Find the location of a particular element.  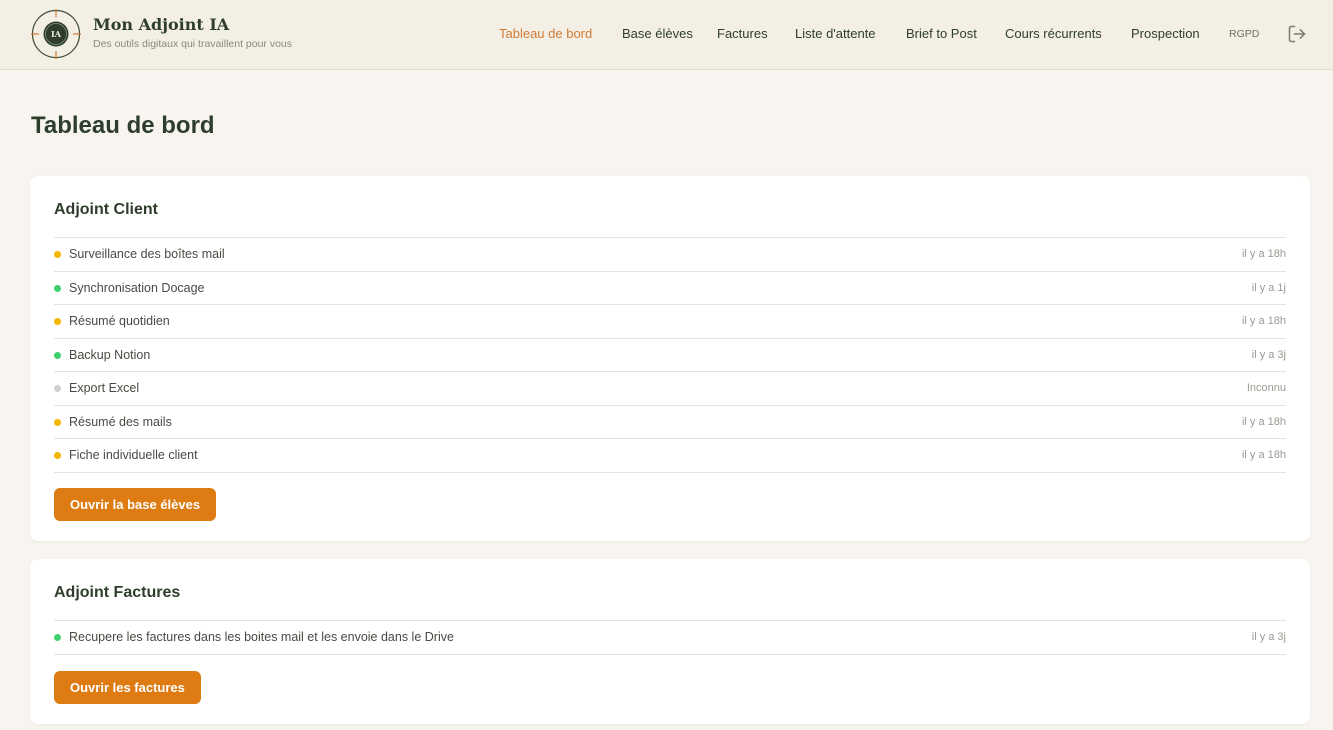

nav-tableau-de-bord: Tableau de bord is located at coordinates (545, 33).